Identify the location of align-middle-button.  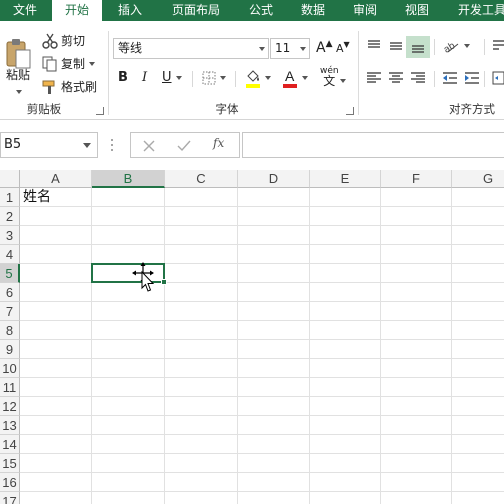
(396, 46).